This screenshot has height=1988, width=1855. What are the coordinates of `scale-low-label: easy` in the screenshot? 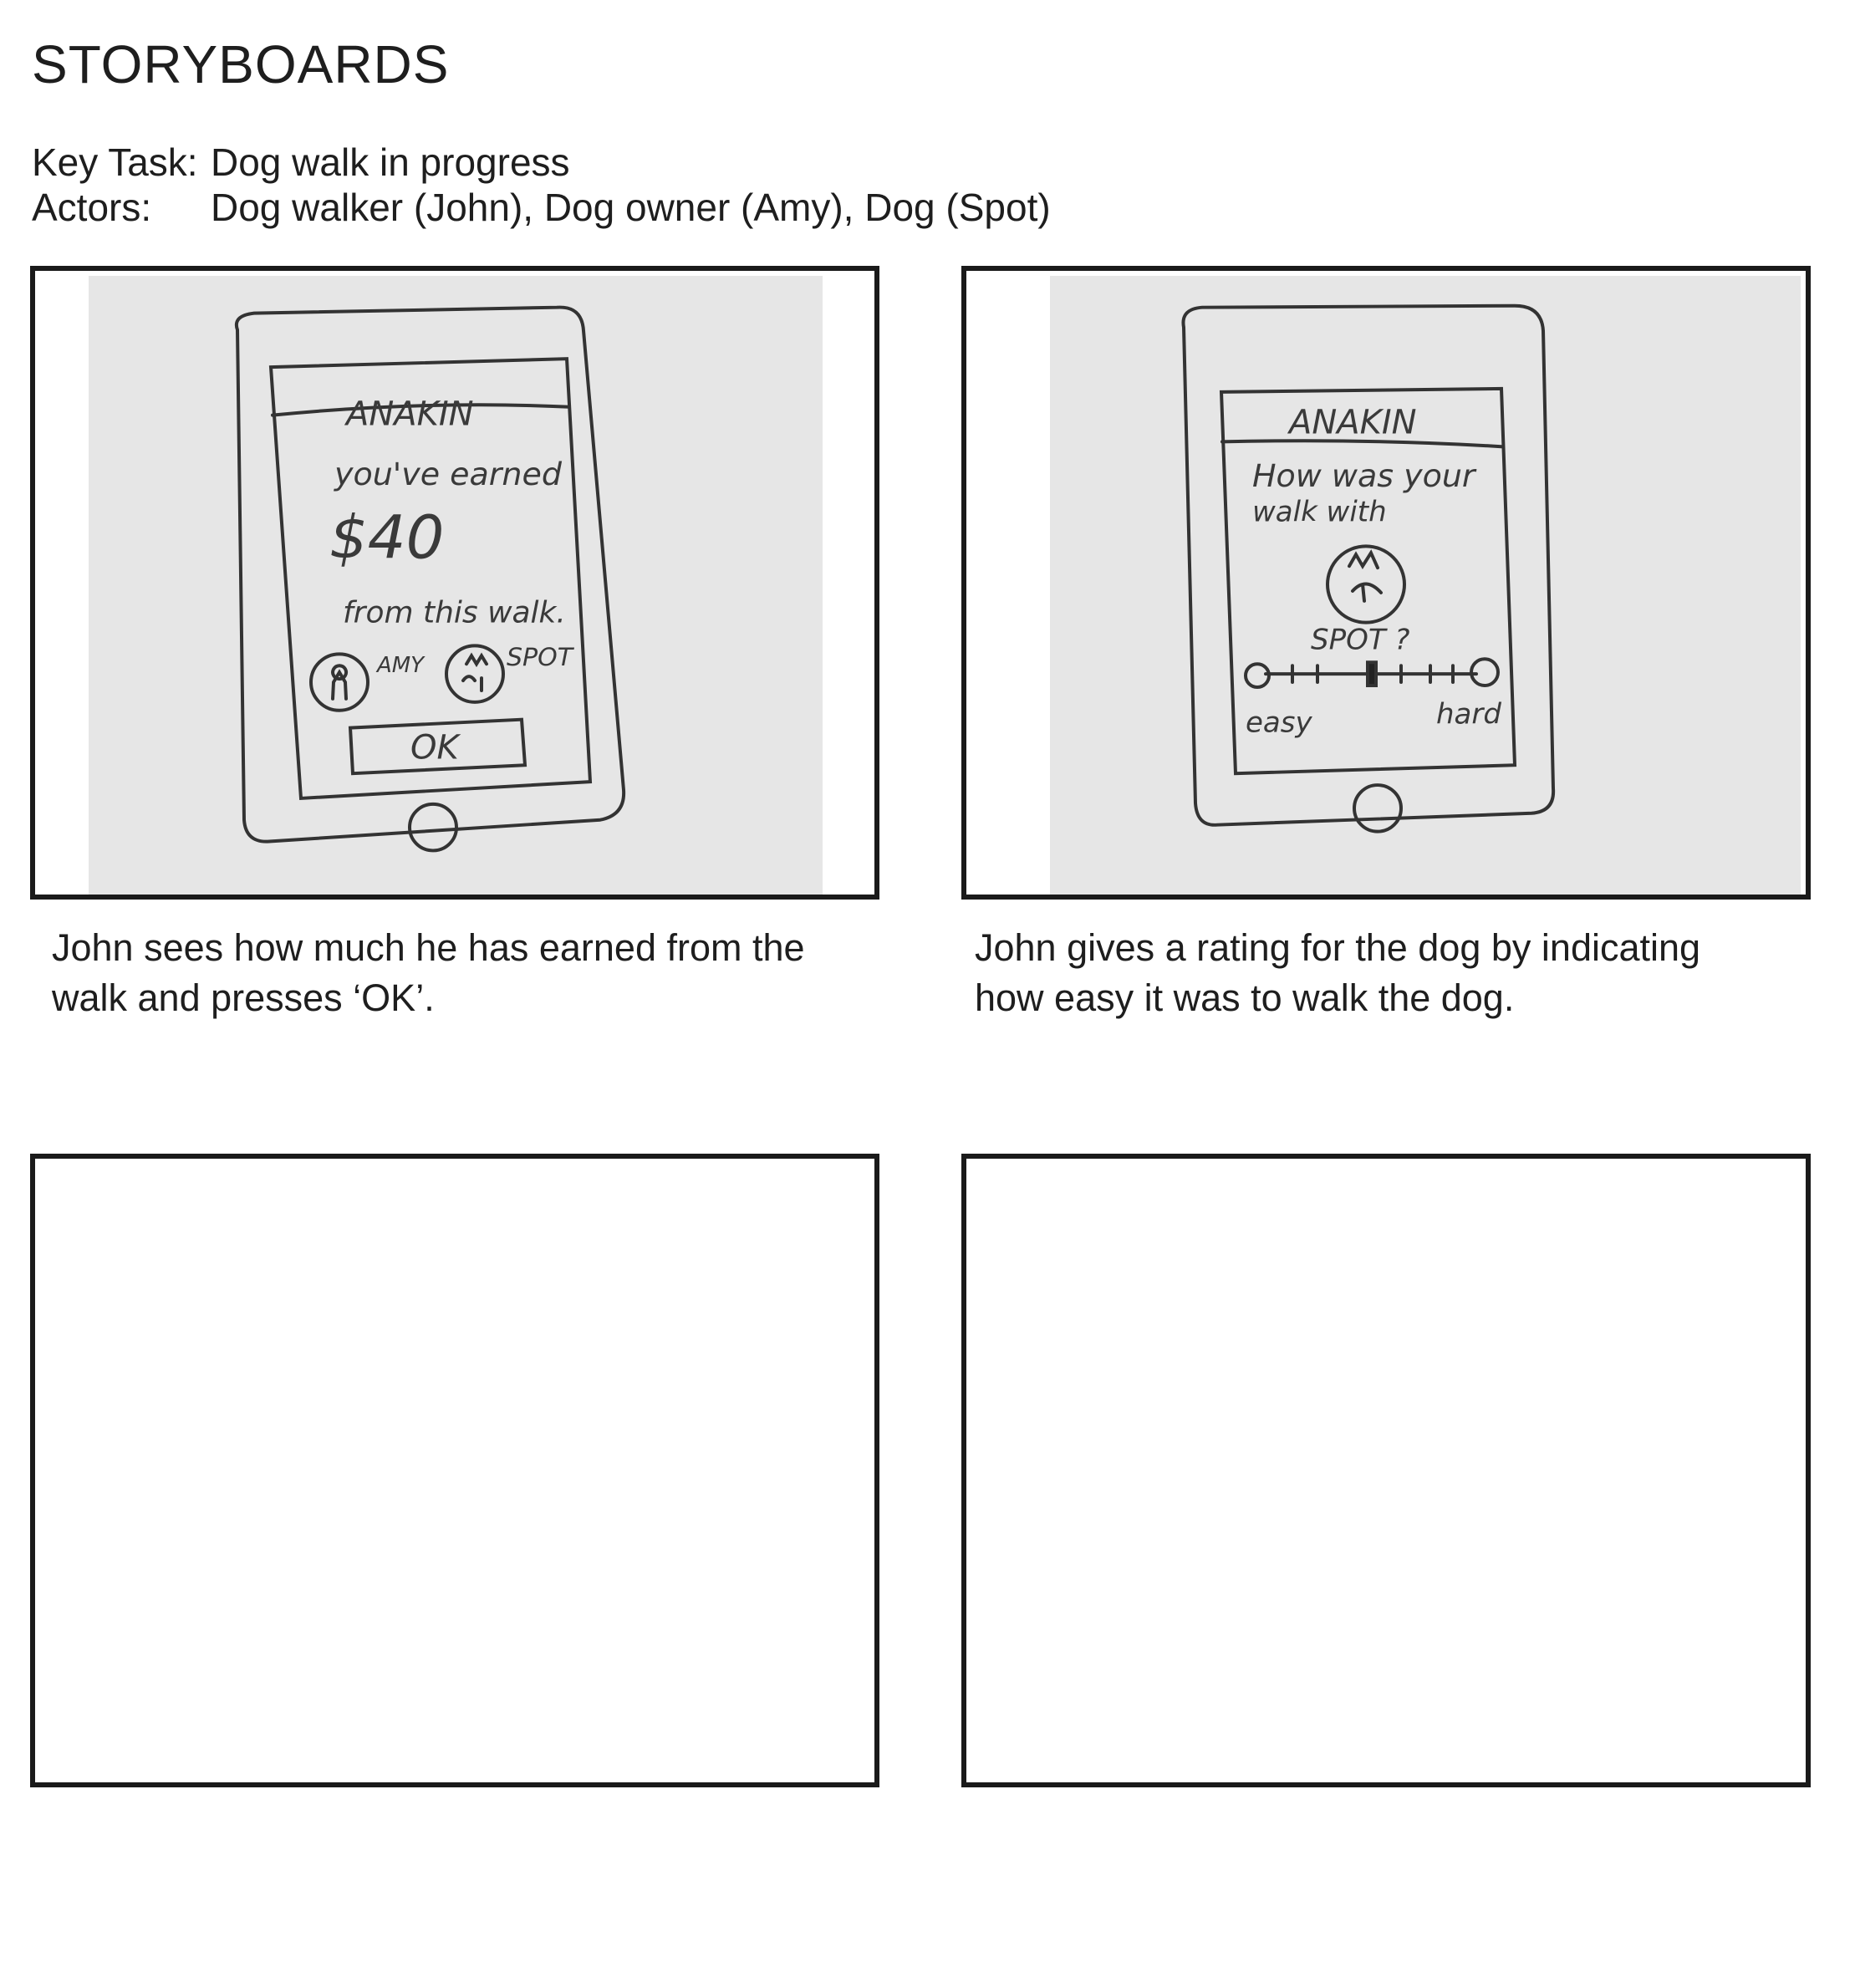 It's located at (1279, 722).